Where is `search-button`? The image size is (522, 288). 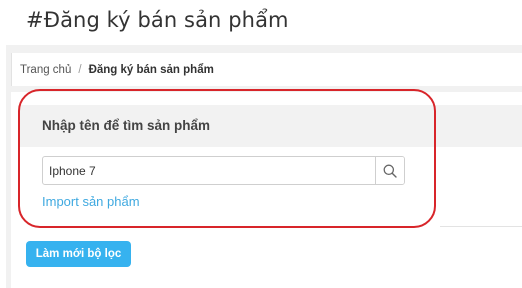 search-button is located at coordinates (389, 170).